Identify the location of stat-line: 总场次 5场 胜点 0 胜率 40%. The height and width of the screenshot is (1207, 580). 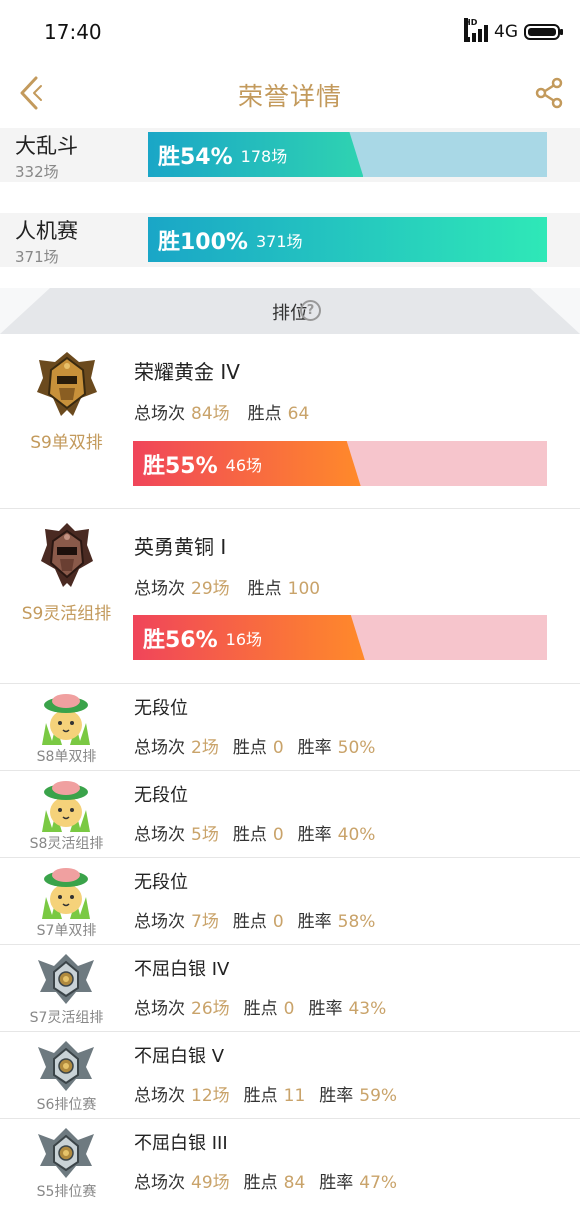
(254, 832).